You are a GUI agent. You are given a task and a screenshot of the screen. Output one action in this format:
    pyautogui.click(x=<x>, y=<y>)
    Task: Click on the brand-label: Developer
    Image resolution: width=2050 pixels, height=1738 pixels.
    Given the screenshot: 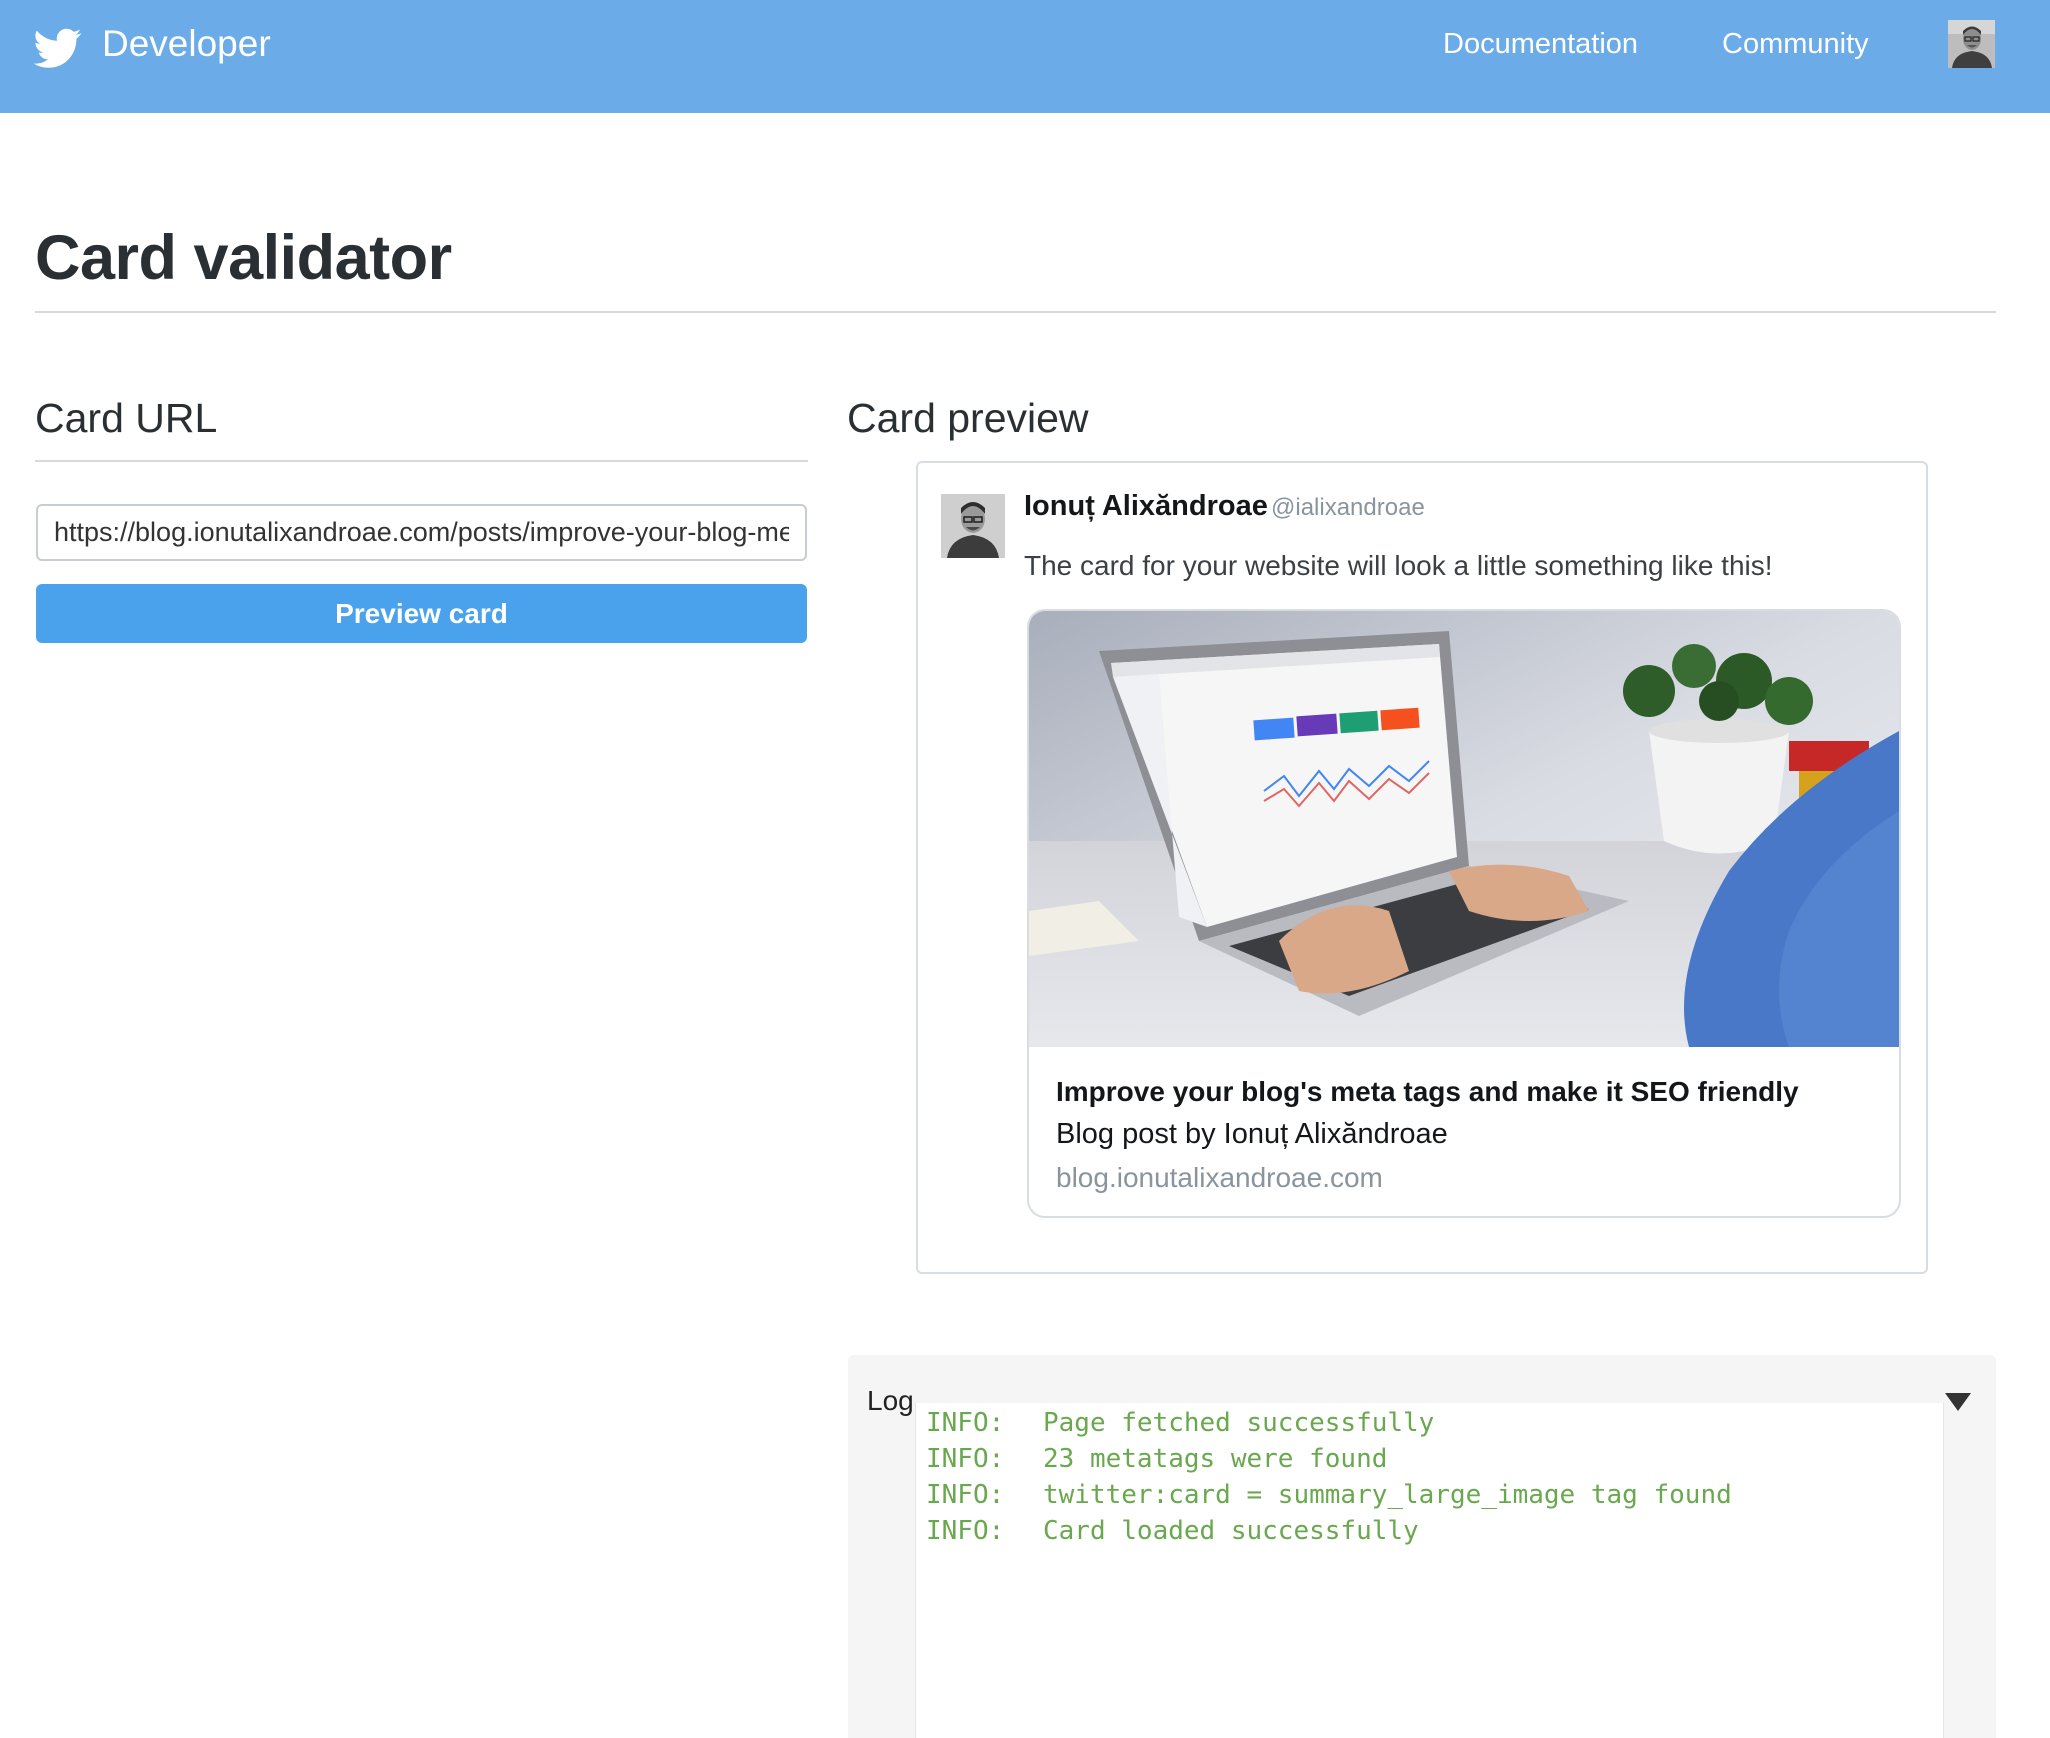 What is the action you would take?
    pyautogui.click(x=186, y=43)
    